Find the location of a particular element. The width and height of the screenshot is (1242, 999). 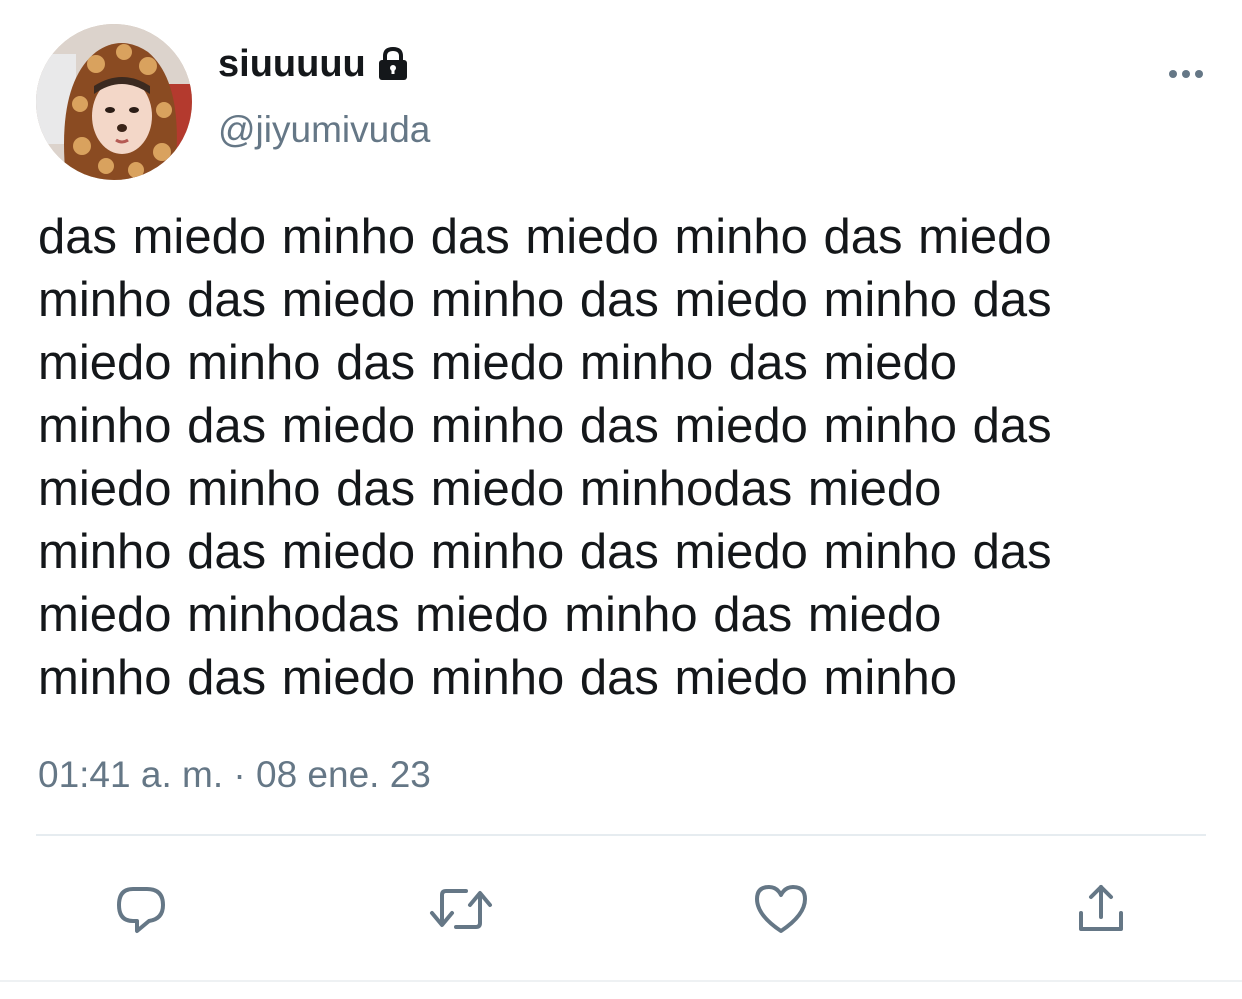

retweet-button is located at coordinates (461, 909).